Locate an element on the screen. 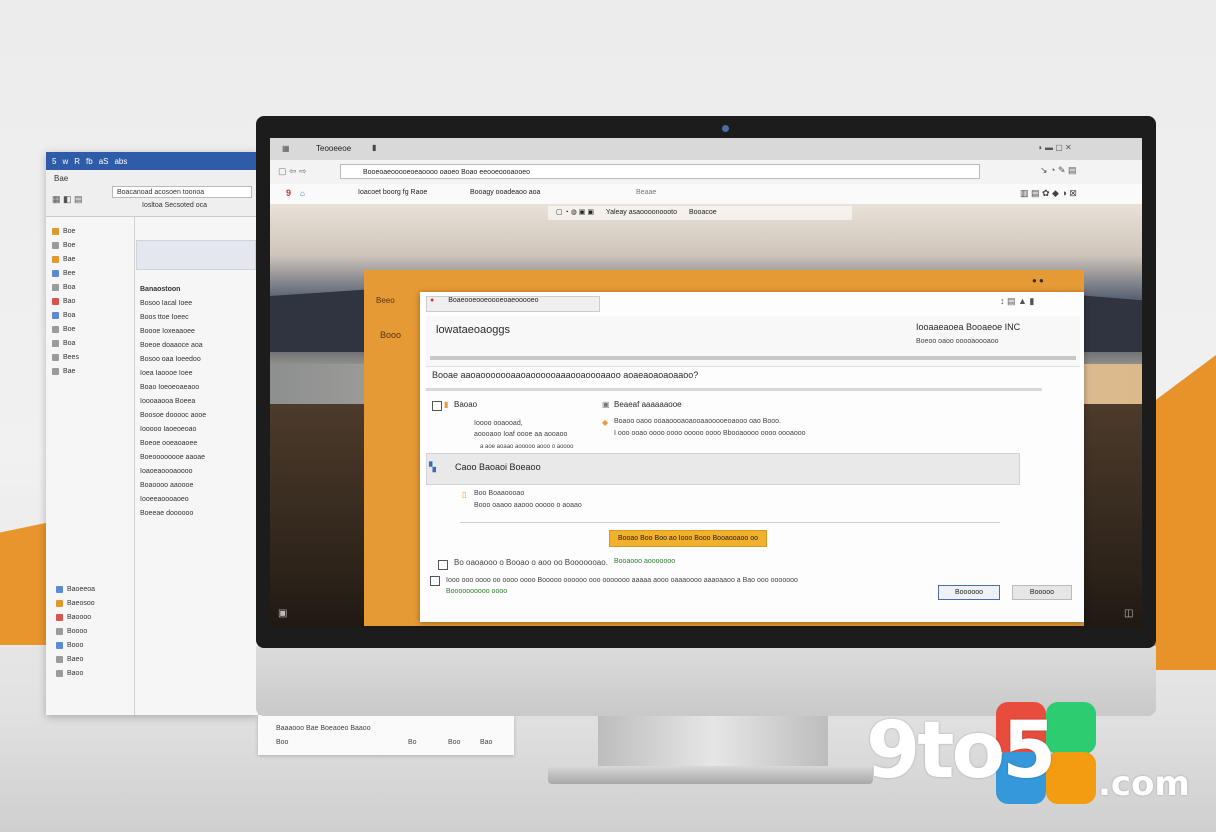  lower-item: Baoeeoa is located at coordinates (75, 589).